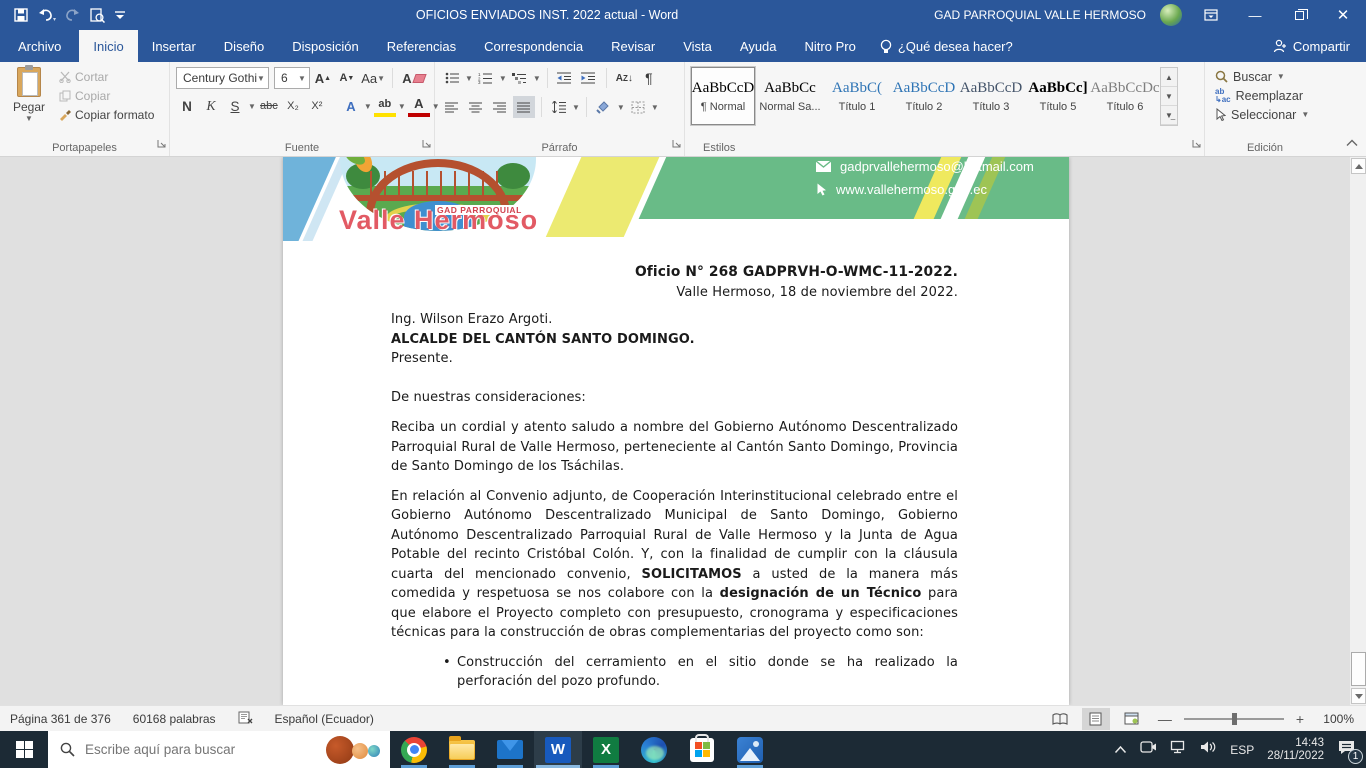 The image size is (1366, 768). What do you see at coordinates (924, 96) in the screenshot?
I see `style-titulo-2: AaBbCcD Título 2` at bounding box center [924, 96].